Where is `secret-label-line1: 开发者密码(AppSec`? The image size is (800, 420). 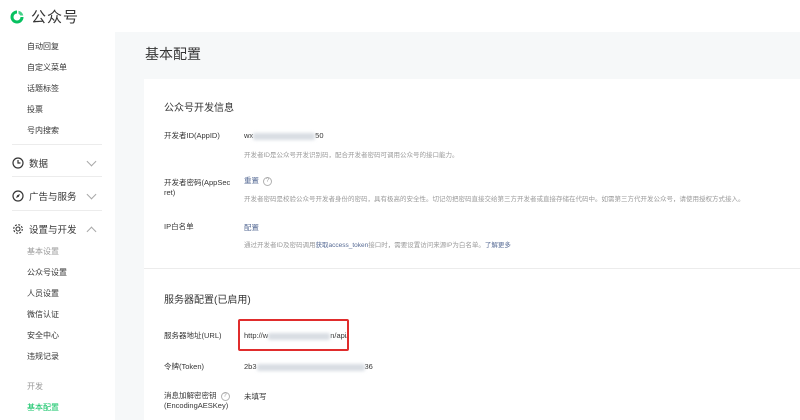 secret-label-line1: 开发者密码(AppSec is located at coordinates (197, 182).